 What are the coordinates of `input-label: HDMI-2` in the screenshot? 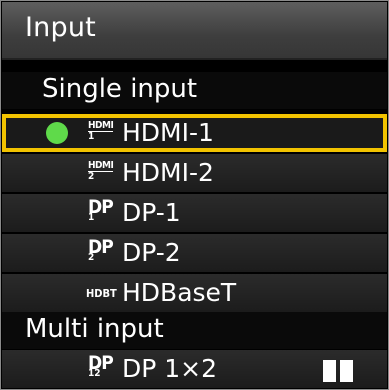 It's located at (168, 172).